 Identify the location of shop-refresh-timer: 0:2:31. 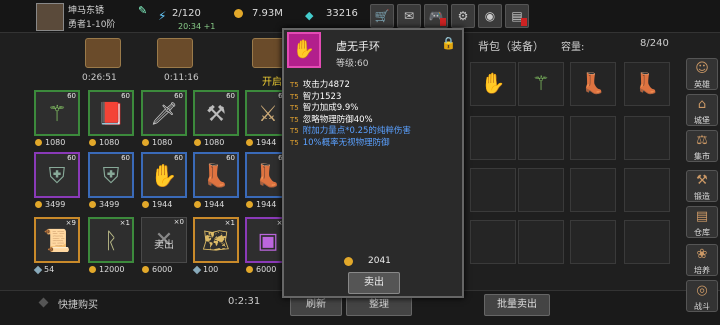
(244, 301).